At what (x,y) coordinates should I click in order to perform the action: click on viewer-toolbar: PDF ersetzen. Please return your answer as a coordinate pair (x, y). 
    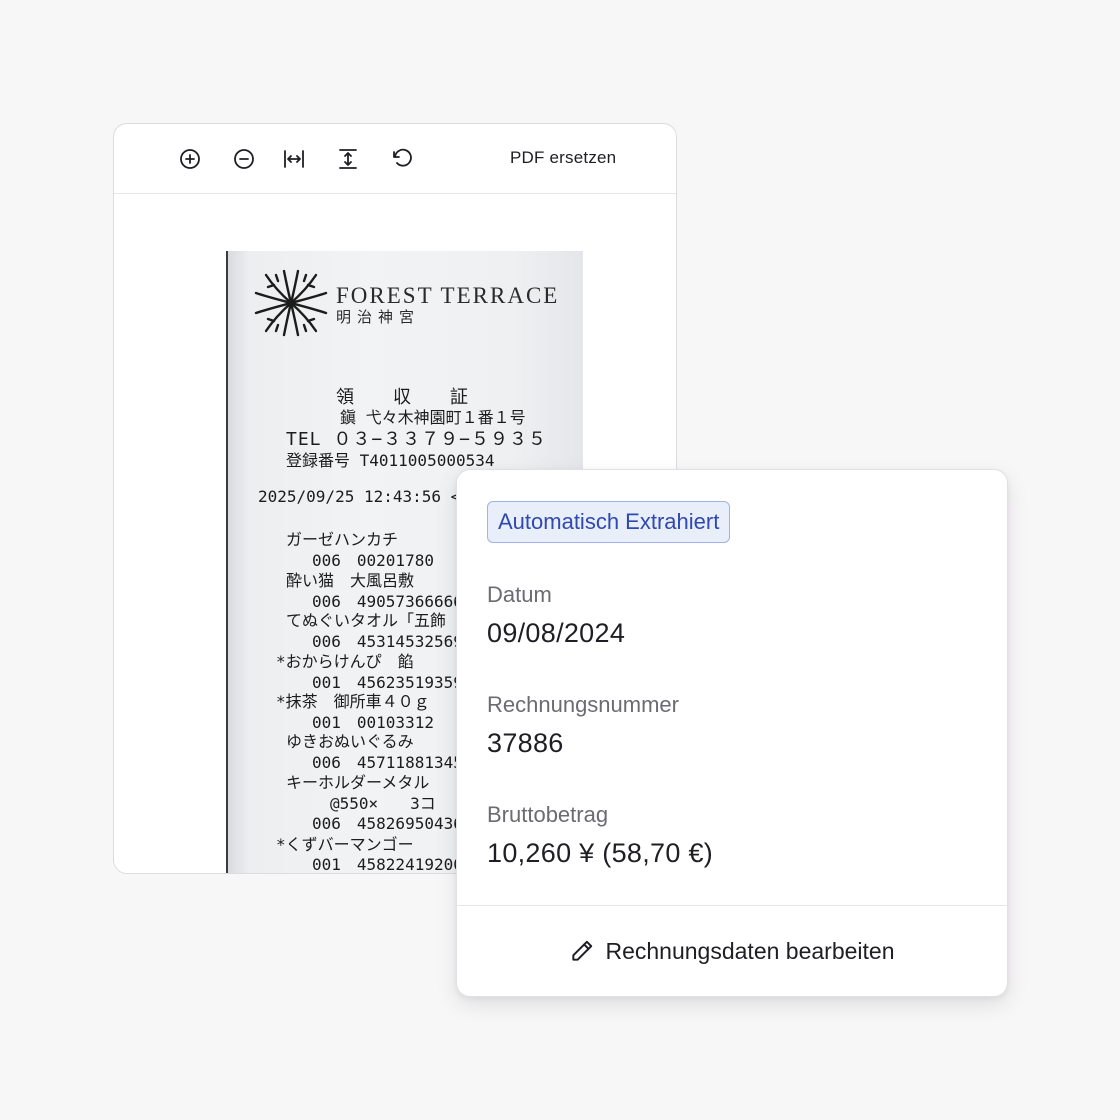
    Looking at the image, I should click on (395, 159).